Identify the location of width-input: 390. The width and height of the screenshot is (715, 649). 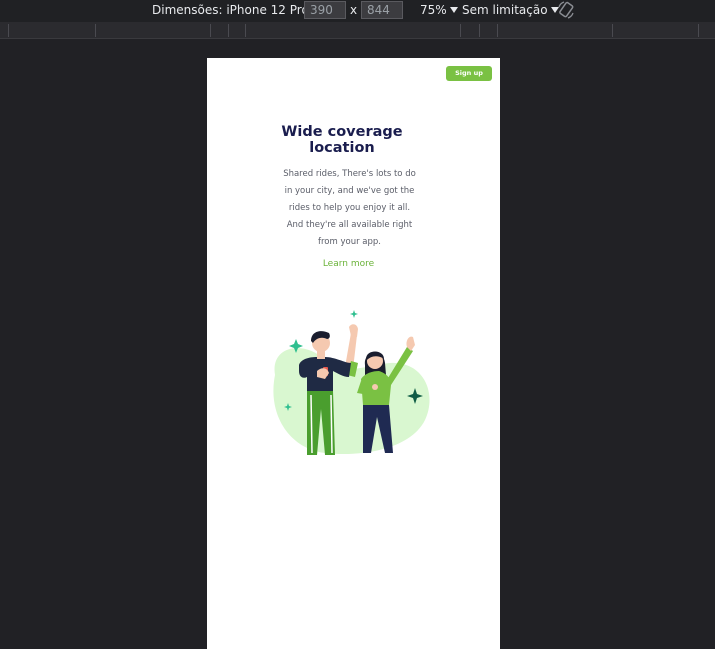
(325, 10).